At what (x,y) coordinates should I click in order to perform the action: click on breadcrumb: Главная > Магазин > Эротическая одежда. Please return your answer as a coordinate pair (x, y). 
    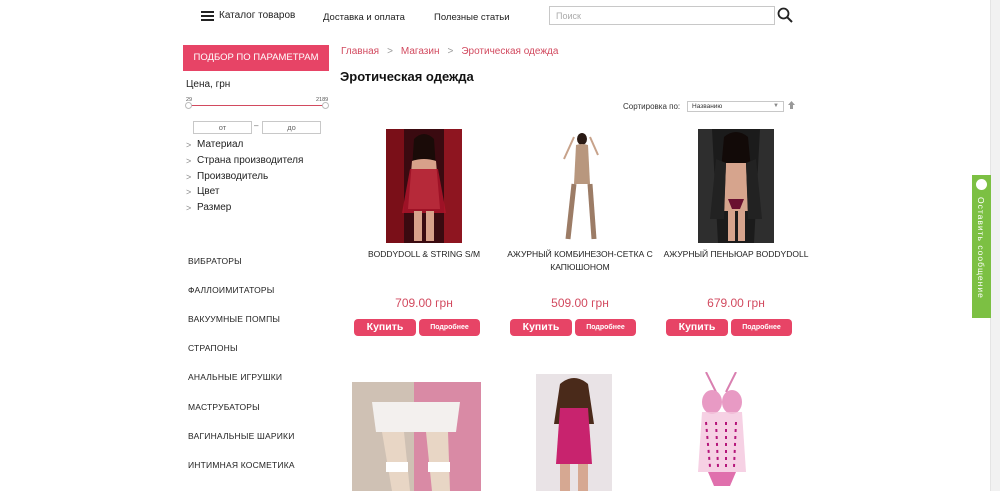
    Looking at the image, I should click on (449, 51).